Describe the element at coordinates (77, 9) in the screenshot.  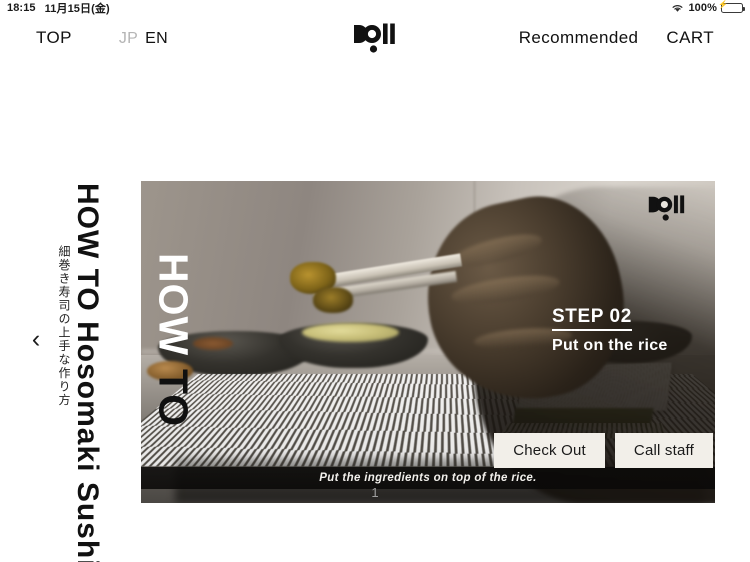
I see `status-date: 11月15日(金)` at that location.